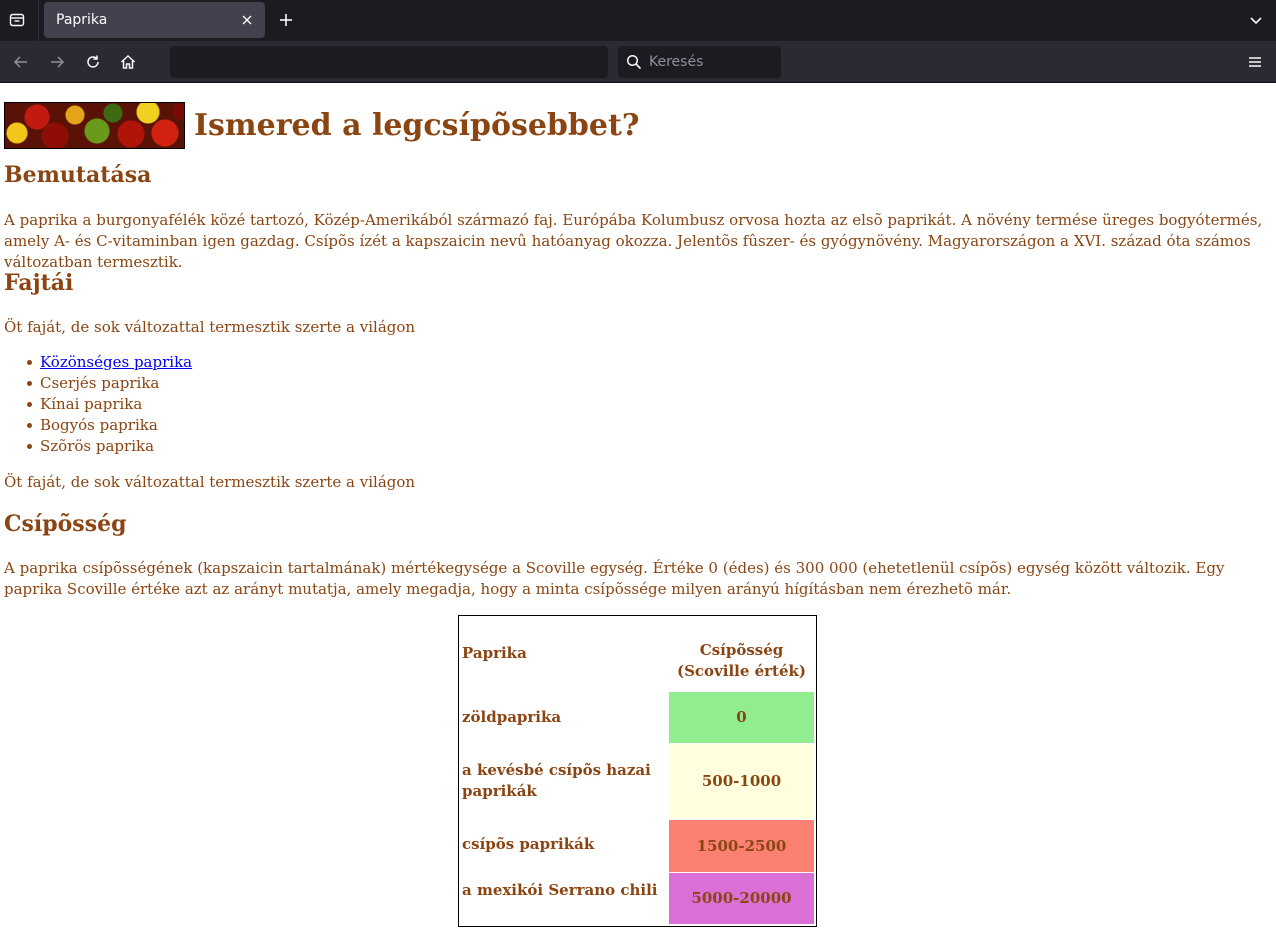 The image size is (1276, 945). What do you see at coordinates (556, 780) in the screenshot?
I see `table-row-label: a kevésbé csípõs hazai paprikák` at bounding box center [556, 780].